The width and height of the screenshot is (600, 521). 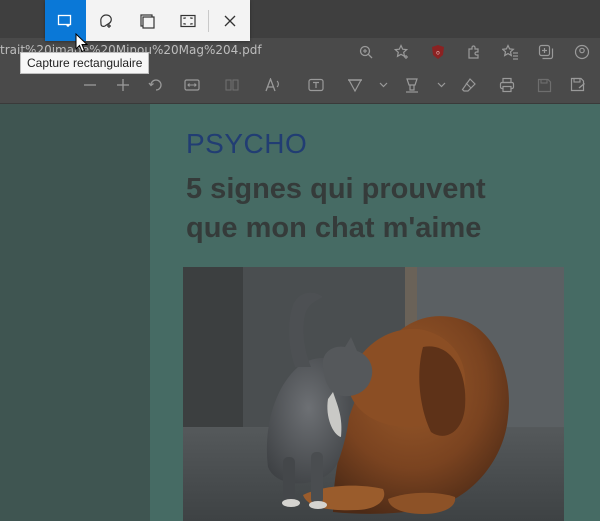 I want to click on close-snip-button, so click(x=229, y=20).